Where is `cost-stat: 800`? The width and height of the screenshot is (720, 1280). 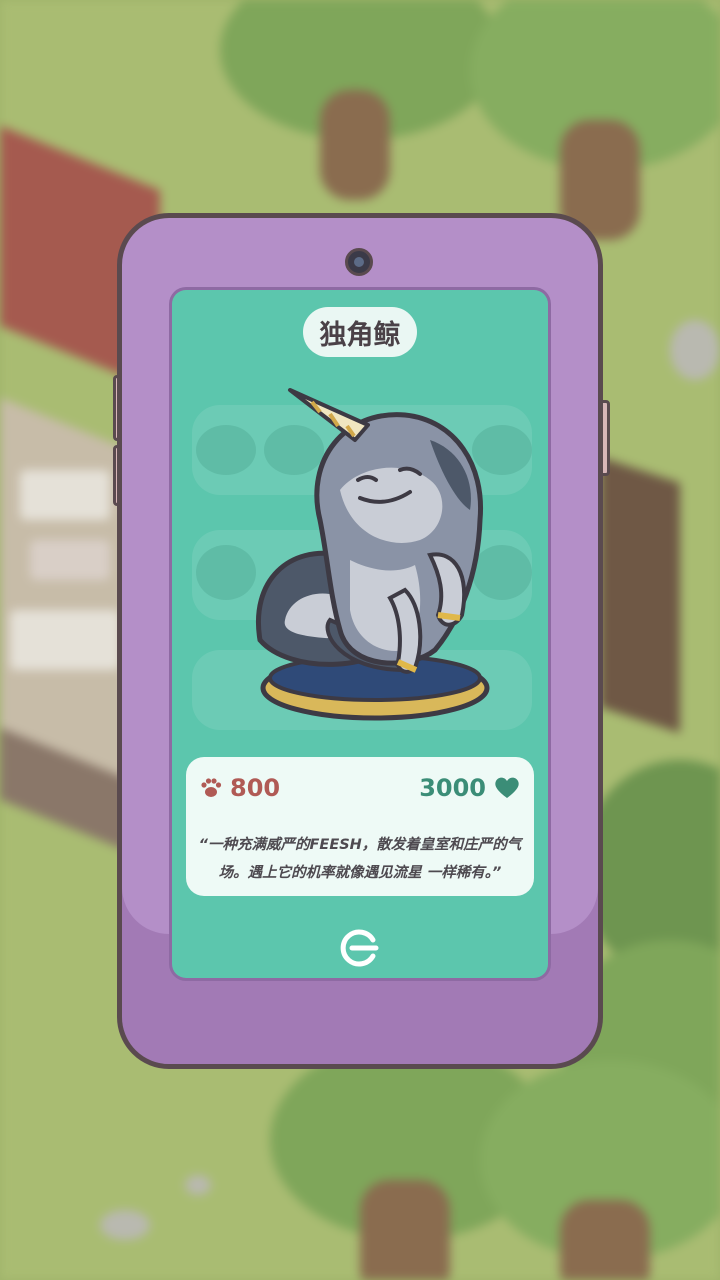 cost-stat: 800 is located at coordinates (240, 788).